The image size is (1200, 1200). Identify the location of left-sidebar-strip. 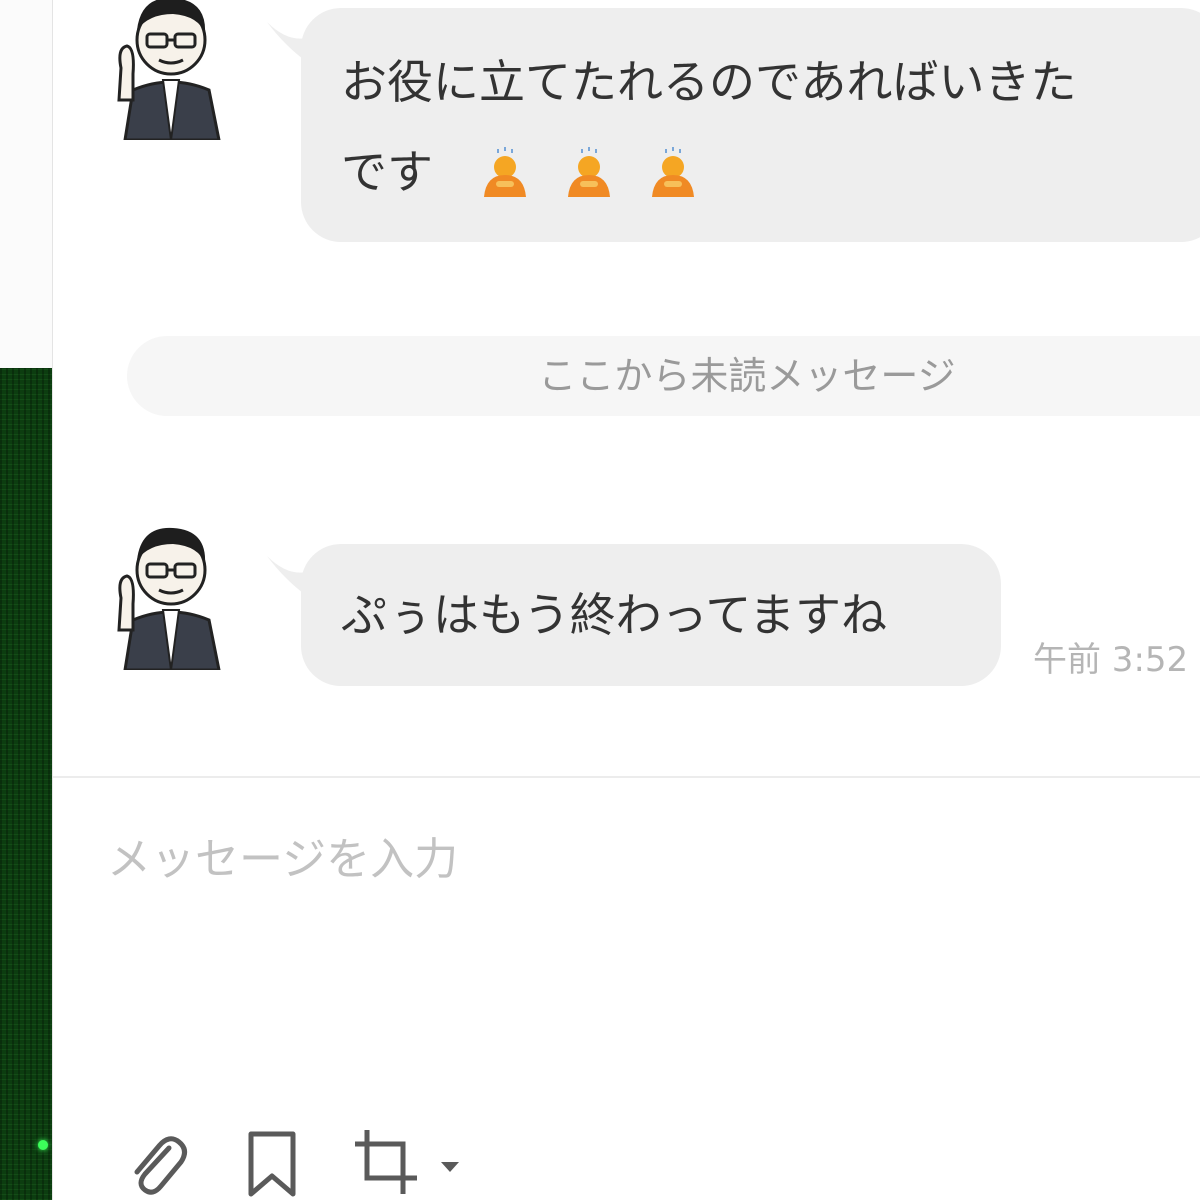
(26, 600).